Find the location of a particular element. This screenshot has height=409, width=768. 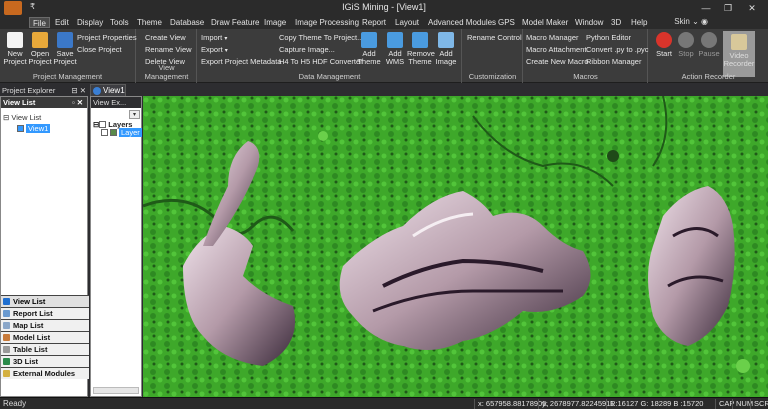

open-project-button: Open Project is located at coordinates (40, 49).